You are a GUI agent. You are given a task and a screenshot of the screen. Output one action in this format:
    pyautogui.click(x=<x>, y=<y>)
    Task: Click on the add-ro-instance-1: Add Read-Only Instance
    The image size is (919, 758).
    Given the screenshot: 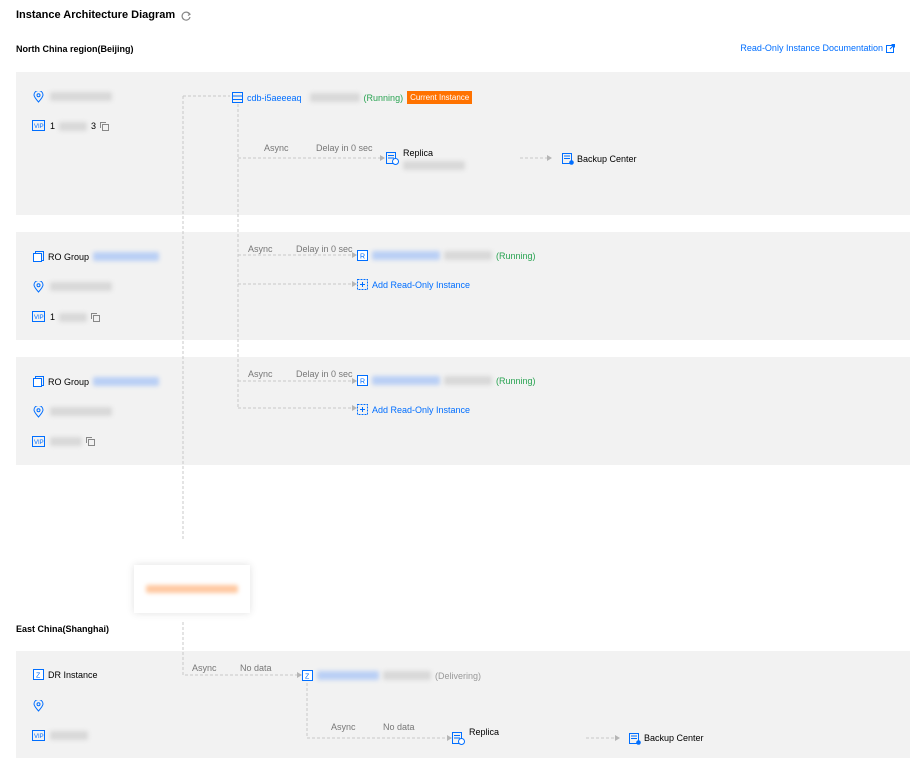 What is the action you would take?
    pyautogui.click(x=413, y=284)
    